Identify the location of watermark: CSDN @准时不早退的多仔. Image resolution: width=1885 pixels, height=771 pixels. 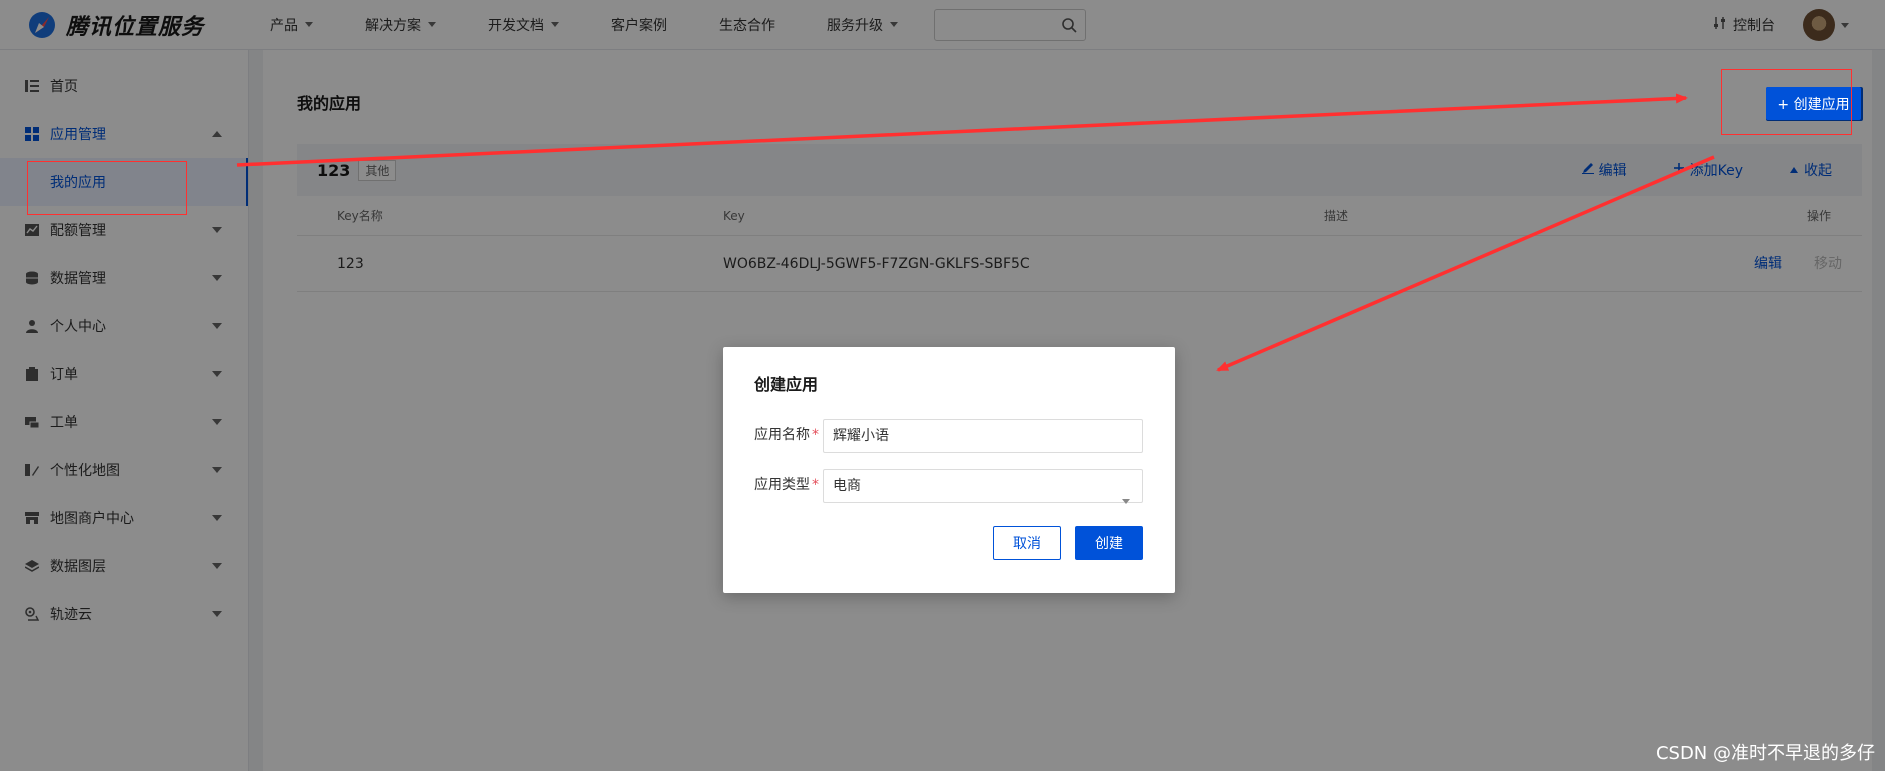
(1765, 753).